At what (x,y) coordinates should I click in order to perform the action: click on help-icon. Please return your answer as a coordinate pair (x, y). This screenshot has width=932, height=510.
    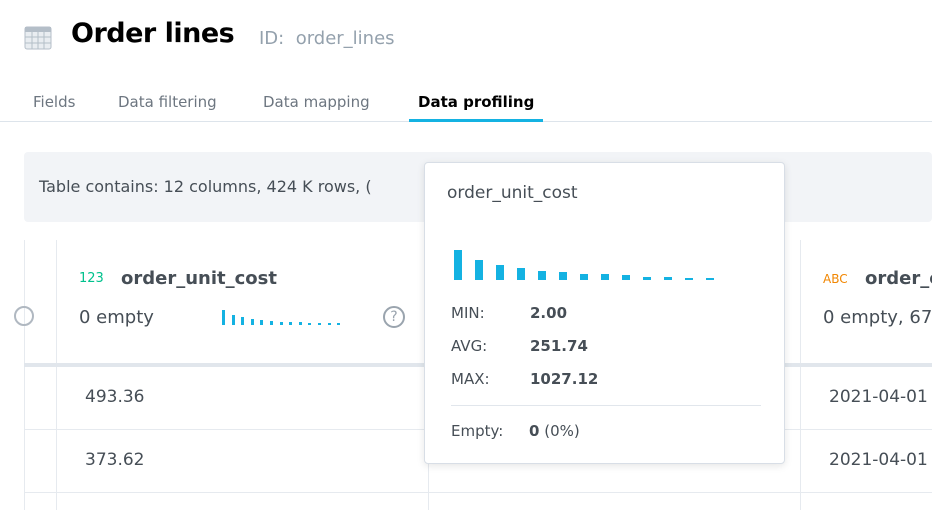
    Looking at the image, I should click on (24, 316).